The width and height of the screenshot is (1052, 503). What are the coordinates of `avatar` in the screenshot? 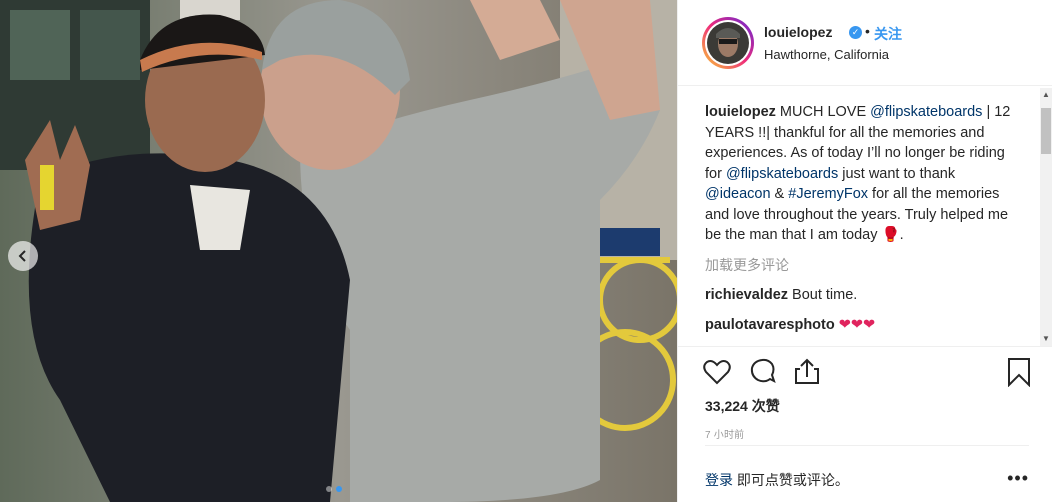 It's located at (728, 43).